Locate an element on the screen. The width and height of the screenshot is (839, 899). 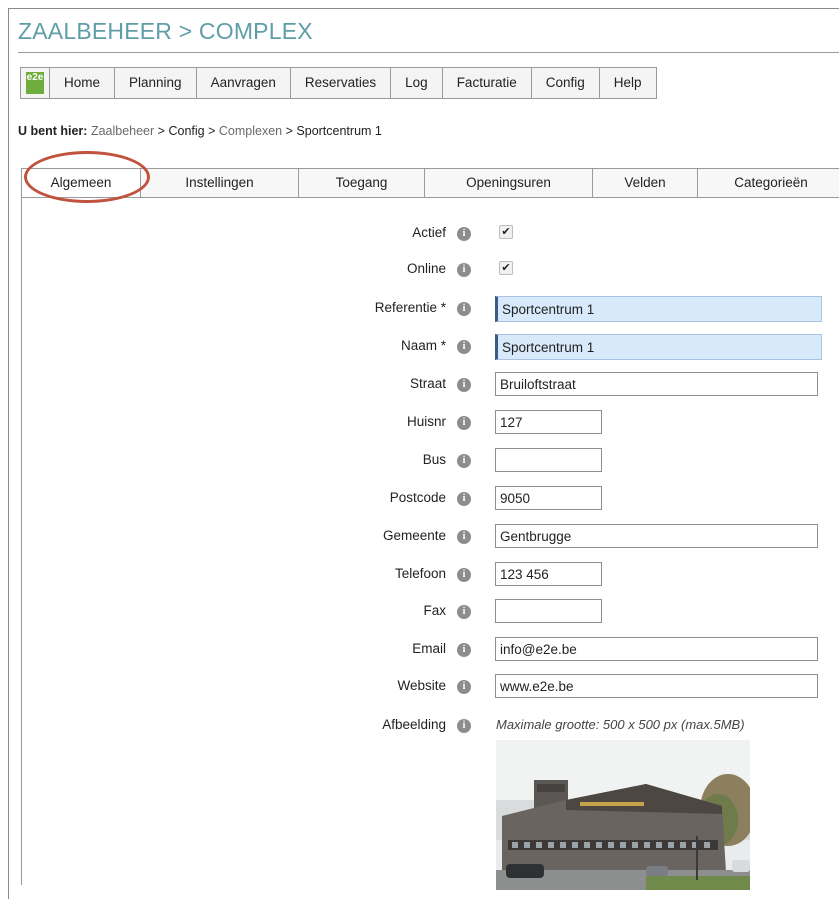
building-photo-illustration is located at coordinates (623, 815).